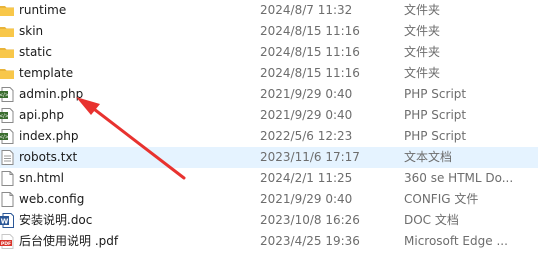  Describe the element at coordinates (42, 178) in the screenshot. I see `file-name: sn.html` at that location.